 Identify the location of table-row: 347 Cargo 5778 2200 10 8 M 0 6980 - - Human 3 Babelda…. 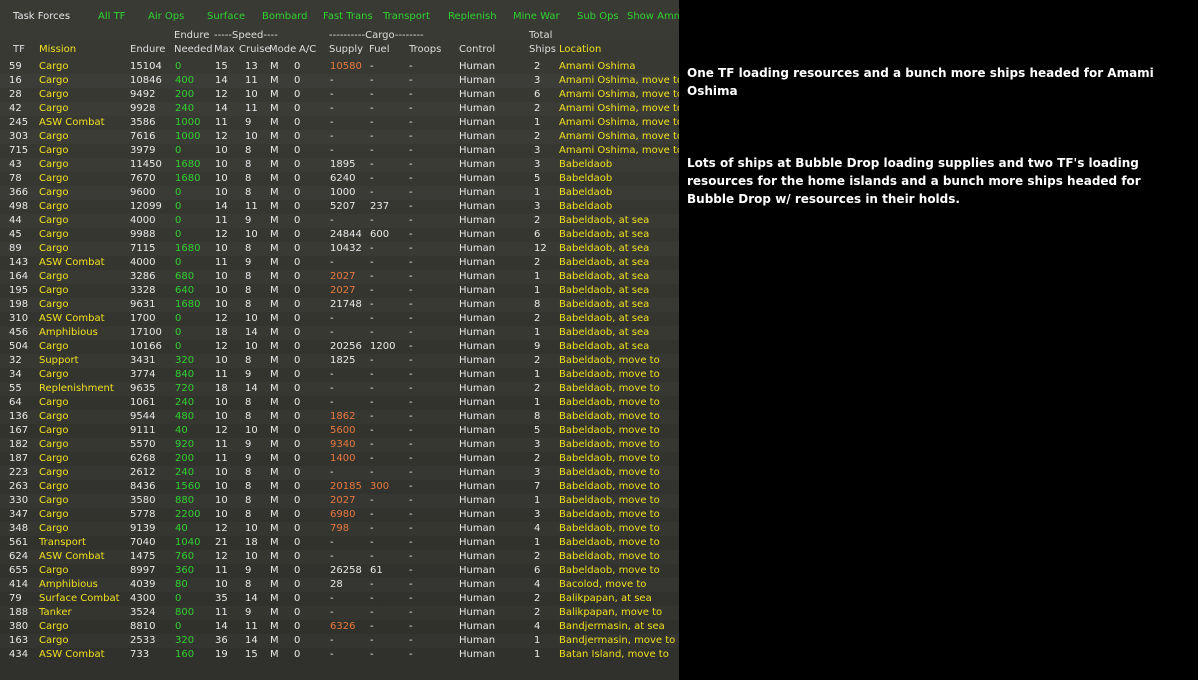
(339, 515).